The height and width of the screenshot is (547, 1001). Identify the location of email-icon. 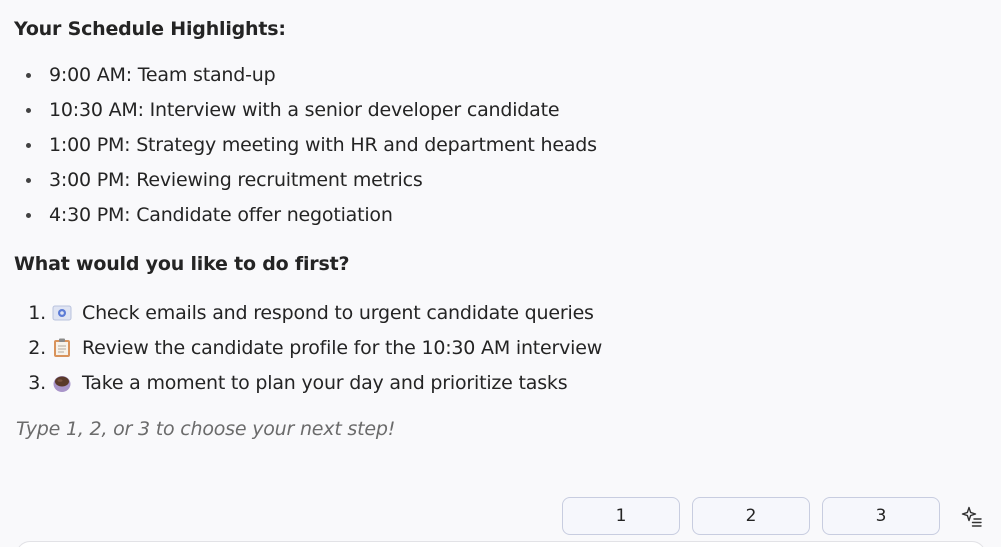
(62, 313).